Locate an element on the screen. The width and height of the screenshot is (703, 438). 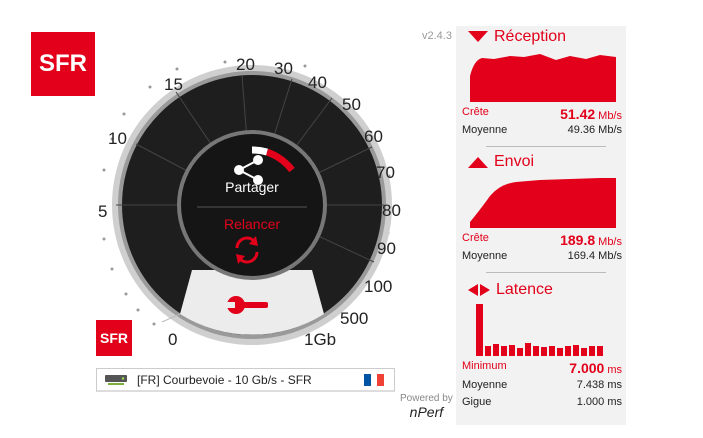
powered-by-label: Powered by is located at coordinates (426, 398).